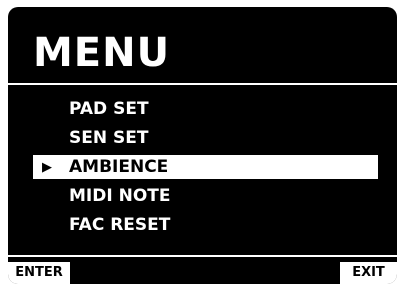  Describe the element at coordinates (109, 138) in the screenshot. I see `menu-item-label: SEN SET` at that location.